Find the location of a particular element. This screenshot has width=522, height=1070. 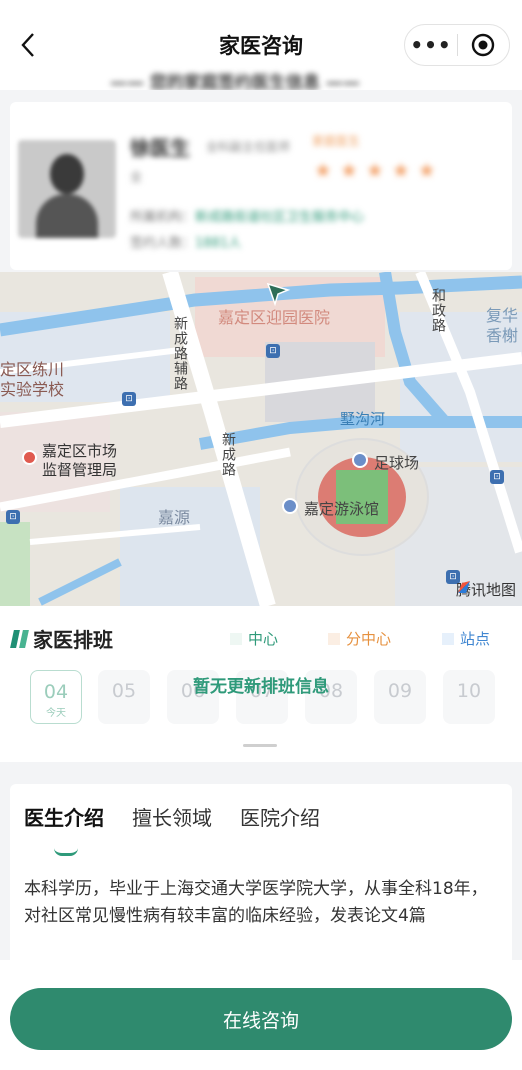

tencent-map-icon is located at coordinates (463, 587).